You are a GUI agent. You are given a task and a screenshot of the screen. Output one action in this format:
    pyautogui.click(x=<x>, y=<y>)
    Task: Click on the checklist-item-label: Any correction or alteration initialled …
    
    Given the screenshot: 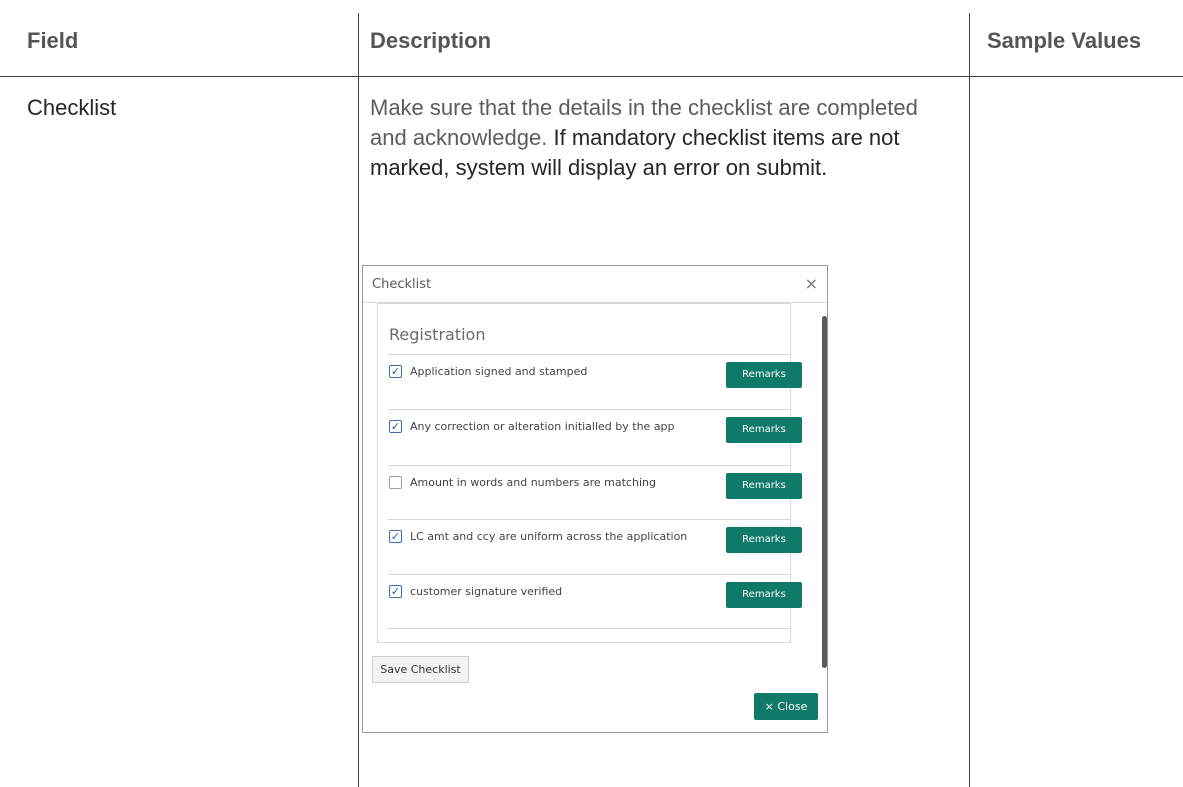 What is the action you would take?
    pyautogui.click(x=542, y=426)
    